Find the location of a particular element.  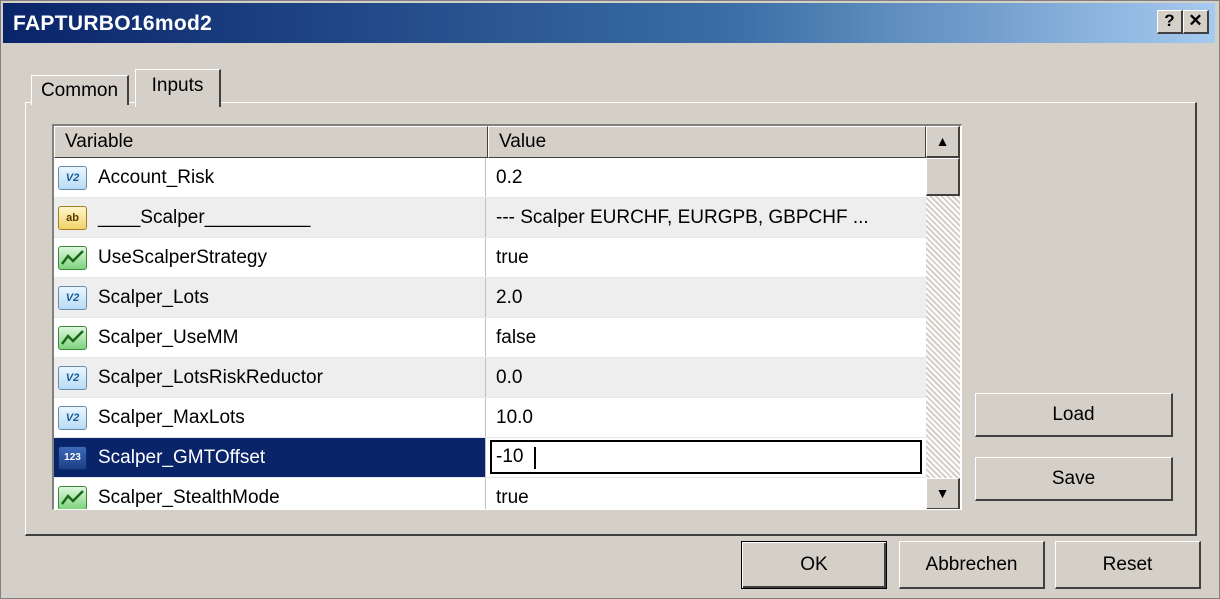

tab-common: Common is located at coordinates (80, 90).